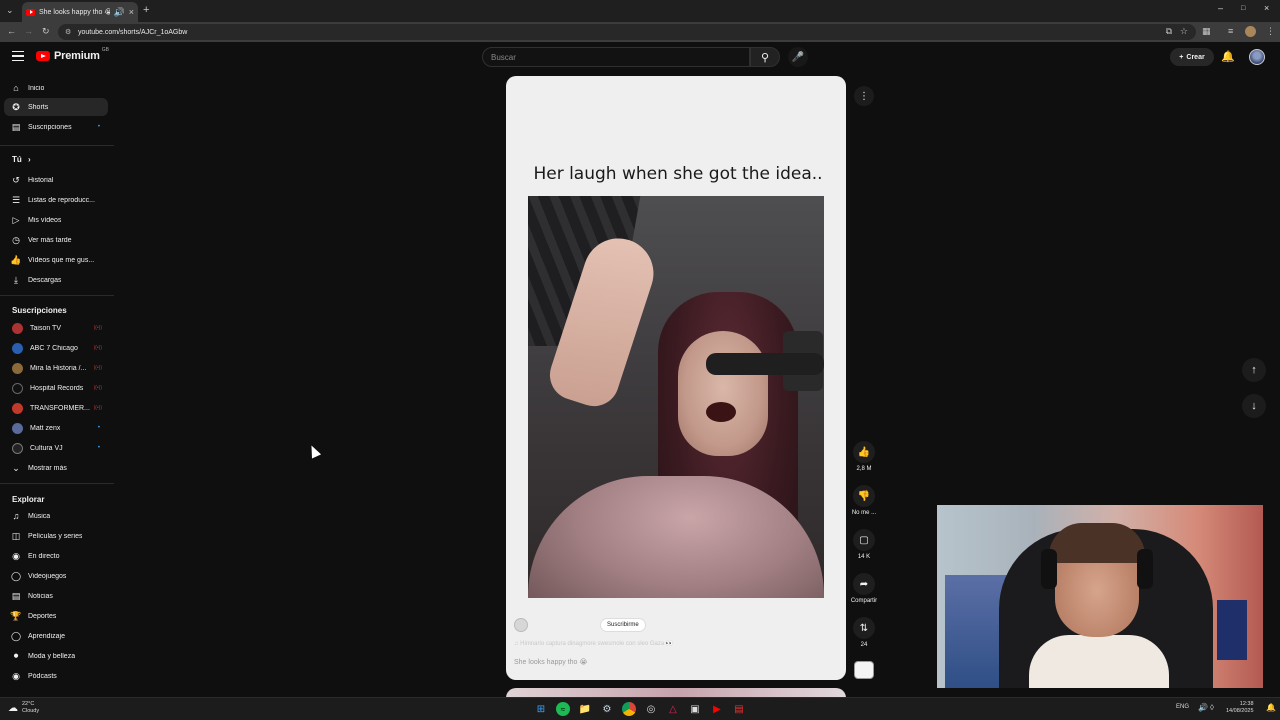  What do you see at coordinates (864, 557) in the screenshot?
I see `comment-count: 14 K` at bounding box center [864, 557].